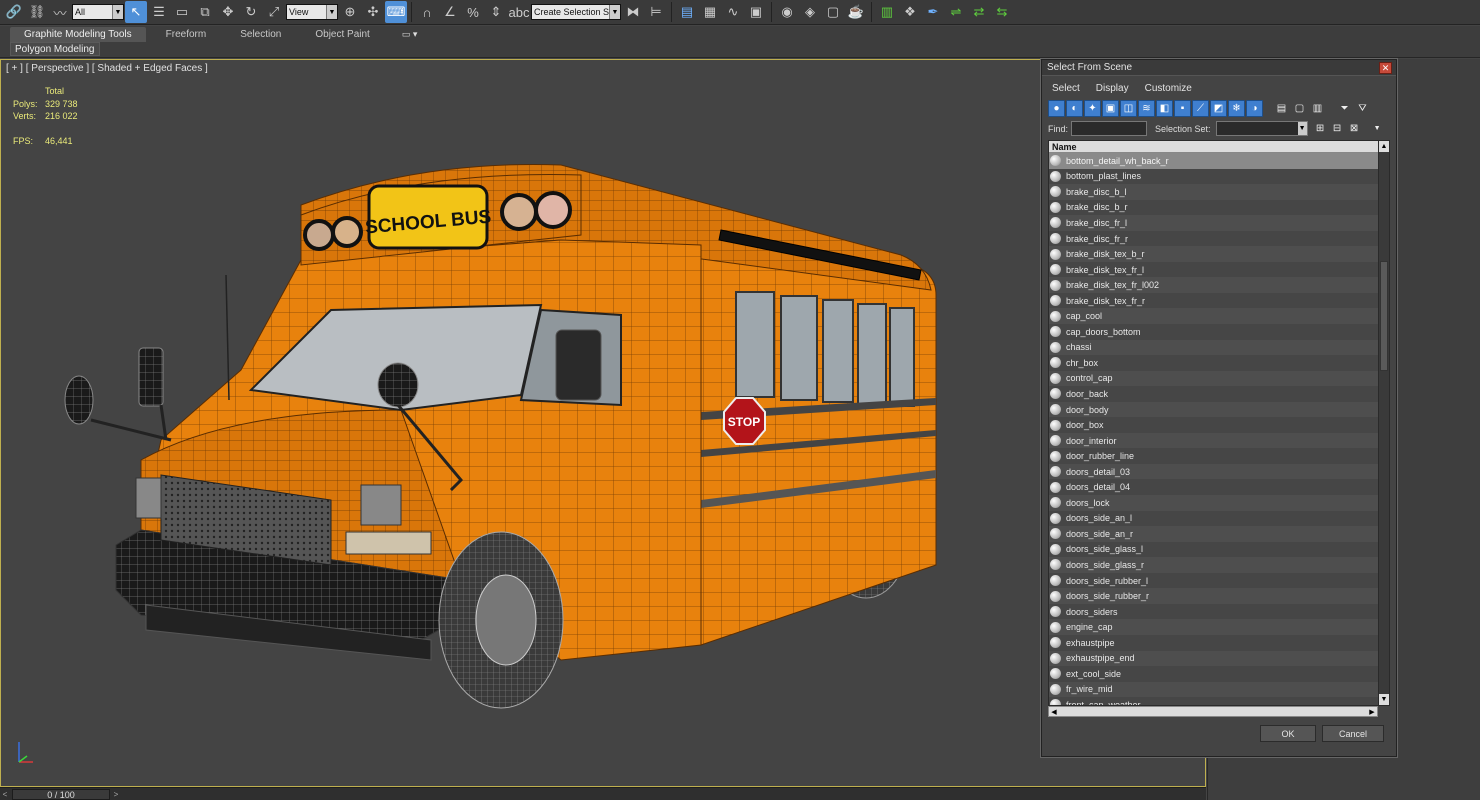 This screenshot has height=800, width=1480. Describe the element at coordinates (312, 12) in the screenshot. I see `reference-coordinate-dropdown: View ▼` at that location.